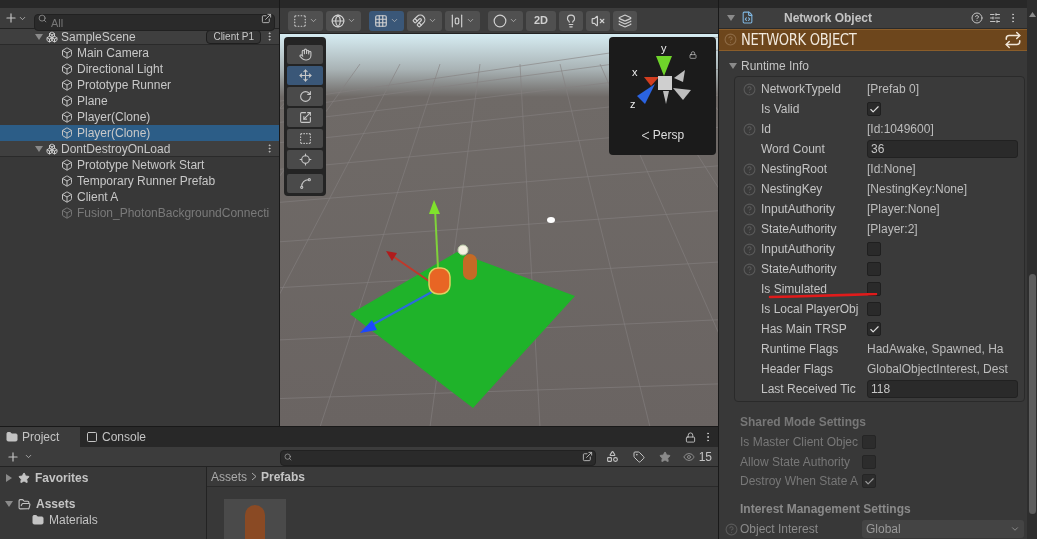  I want to click on scroll-up-icon, so click(1032, 14).